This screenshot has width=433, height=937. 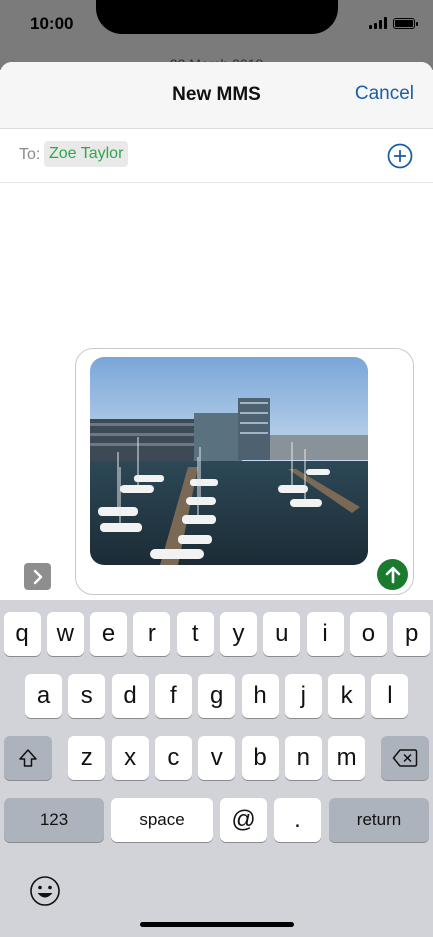 I want to click on signal-icon, so click(x=378, y=23).